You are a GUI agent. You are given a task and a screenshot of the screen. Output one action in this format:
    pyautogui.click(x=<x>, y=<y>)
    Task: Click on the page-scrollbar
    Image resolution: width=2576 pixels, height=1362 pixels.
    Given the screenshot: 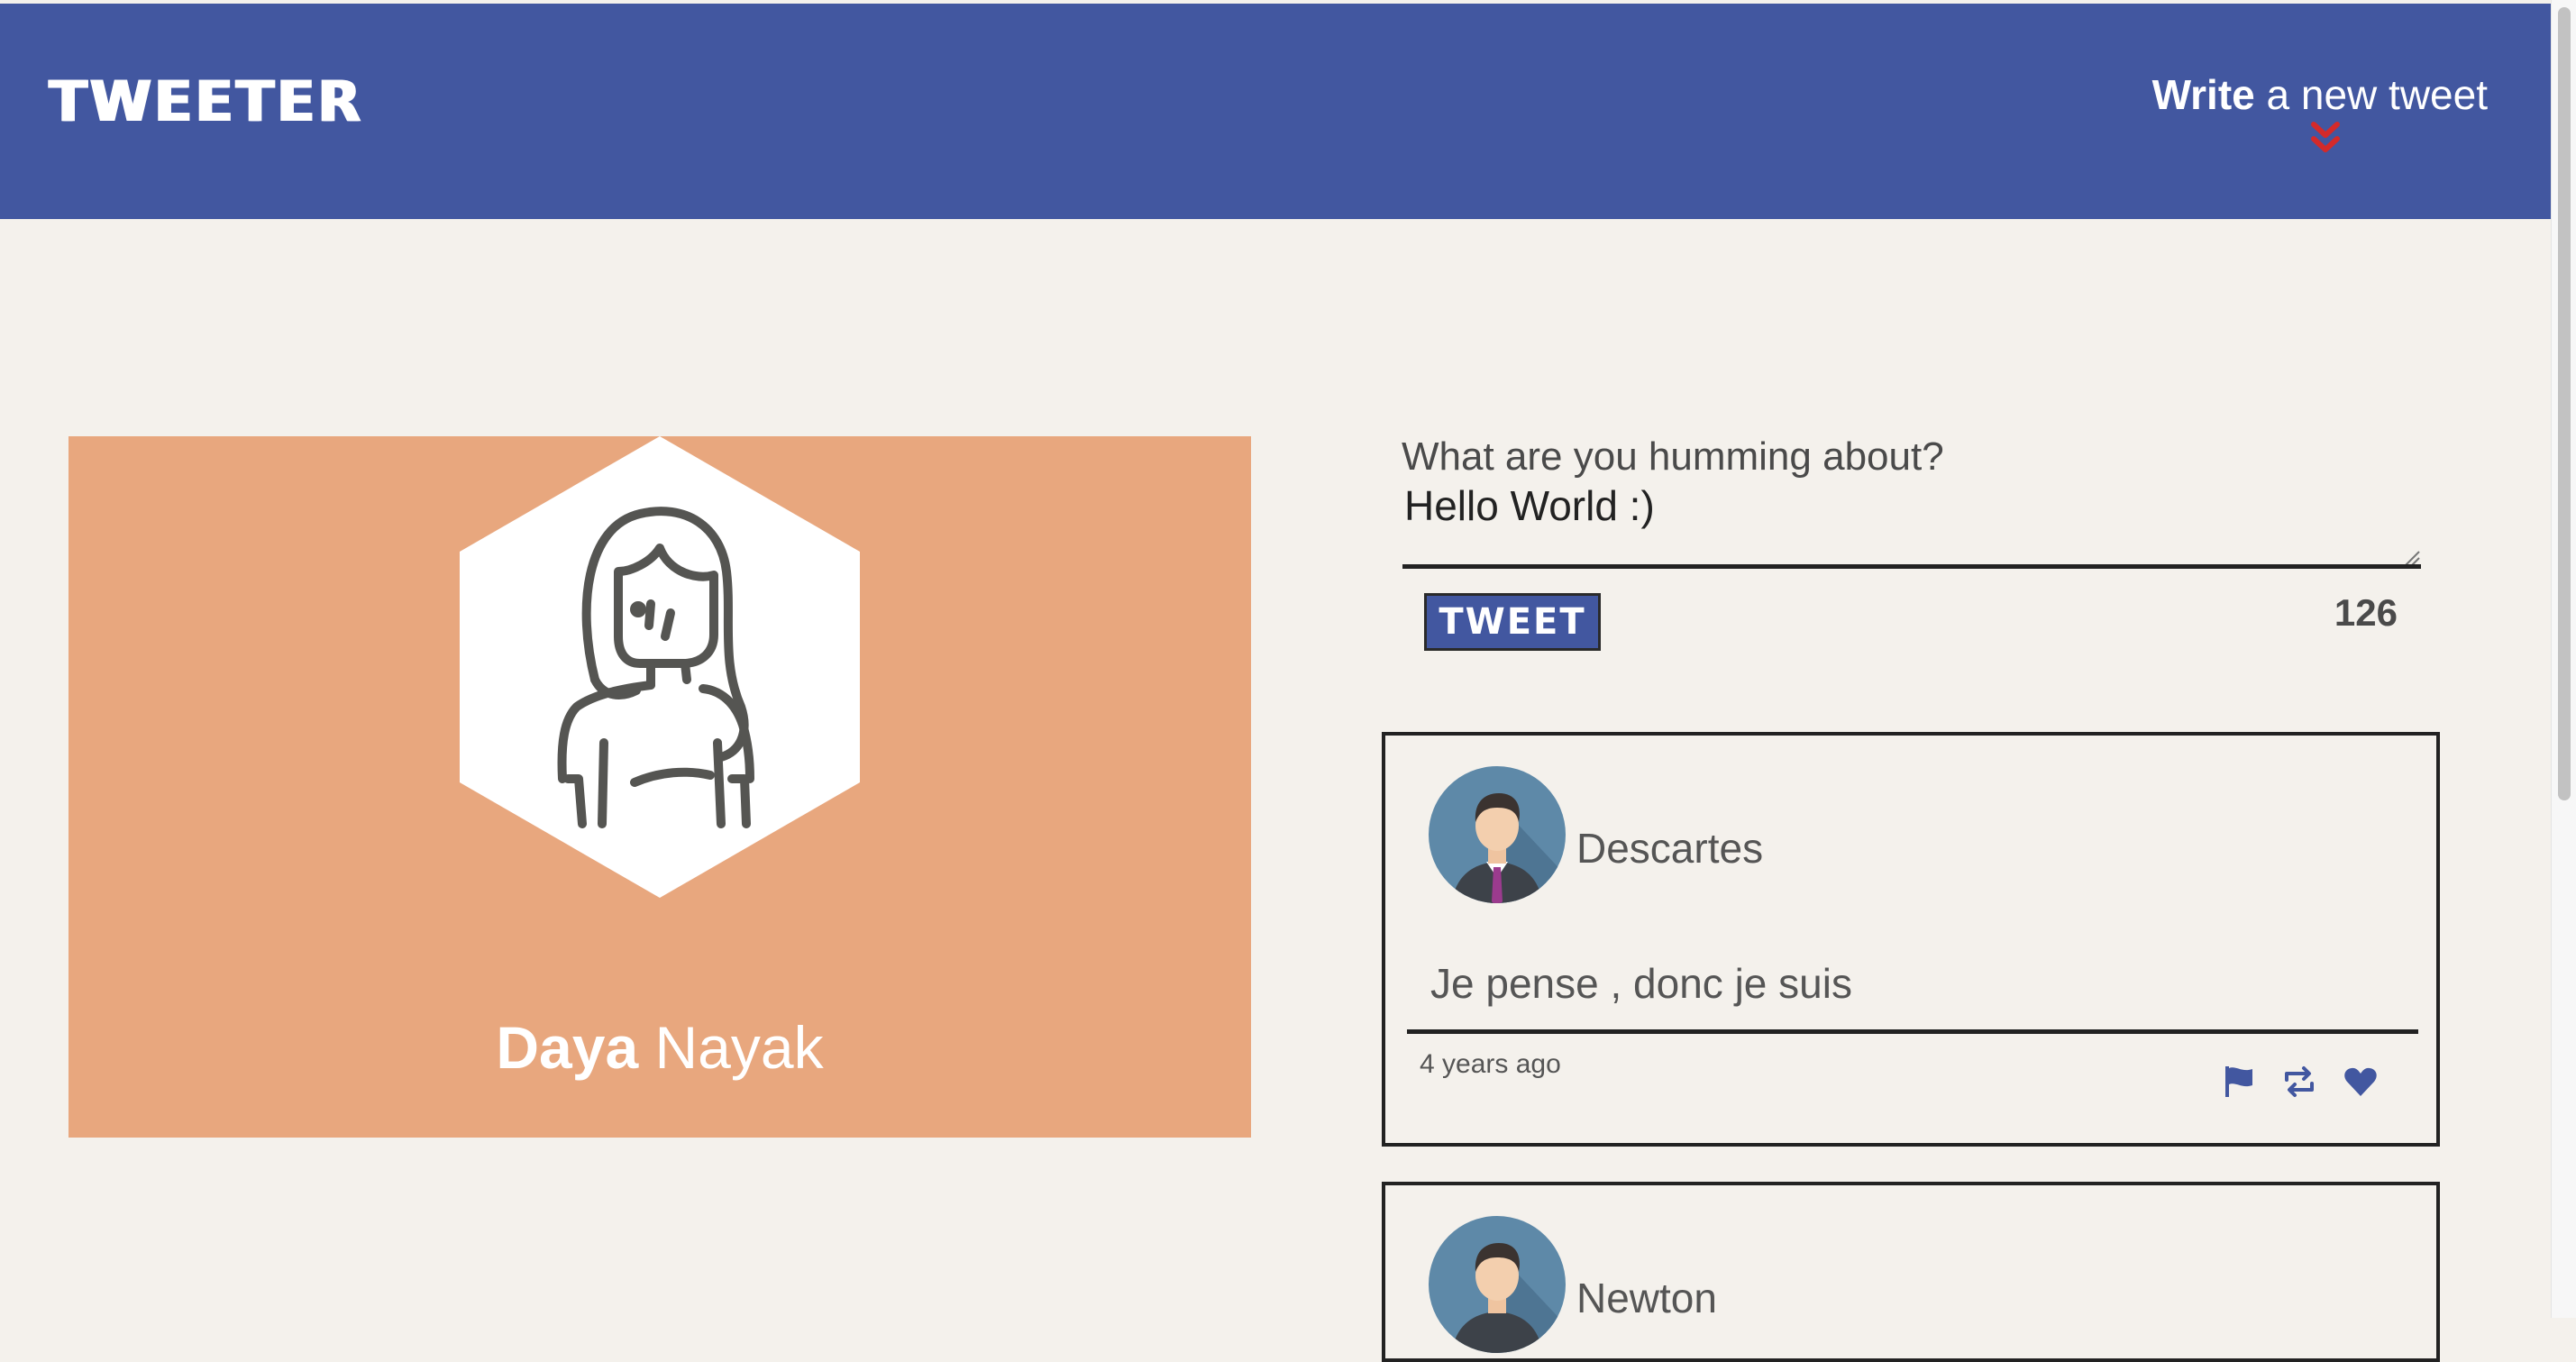 What is the action you would take?
    pyautogui.click(x=2563, y=659)
    